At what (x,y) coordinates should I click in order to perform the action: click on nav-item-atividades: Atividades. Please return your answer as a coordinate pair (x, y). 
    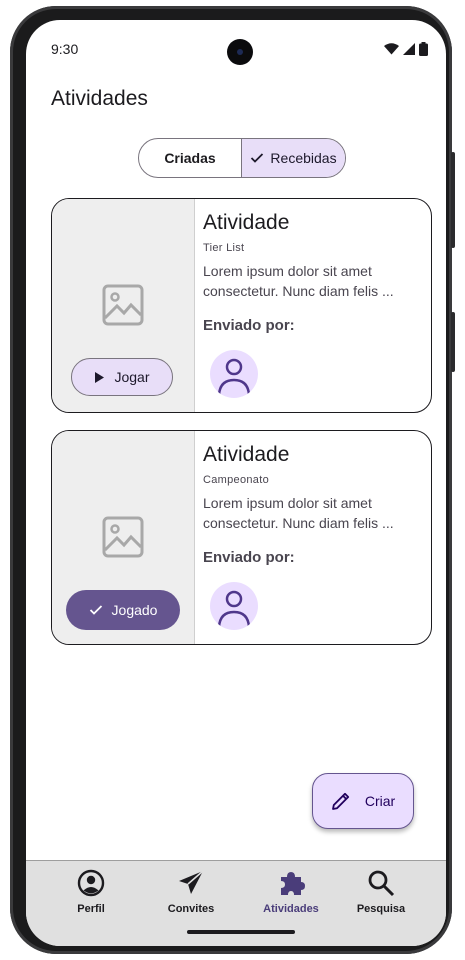
    Looking at the image, I should click on (291, 892).